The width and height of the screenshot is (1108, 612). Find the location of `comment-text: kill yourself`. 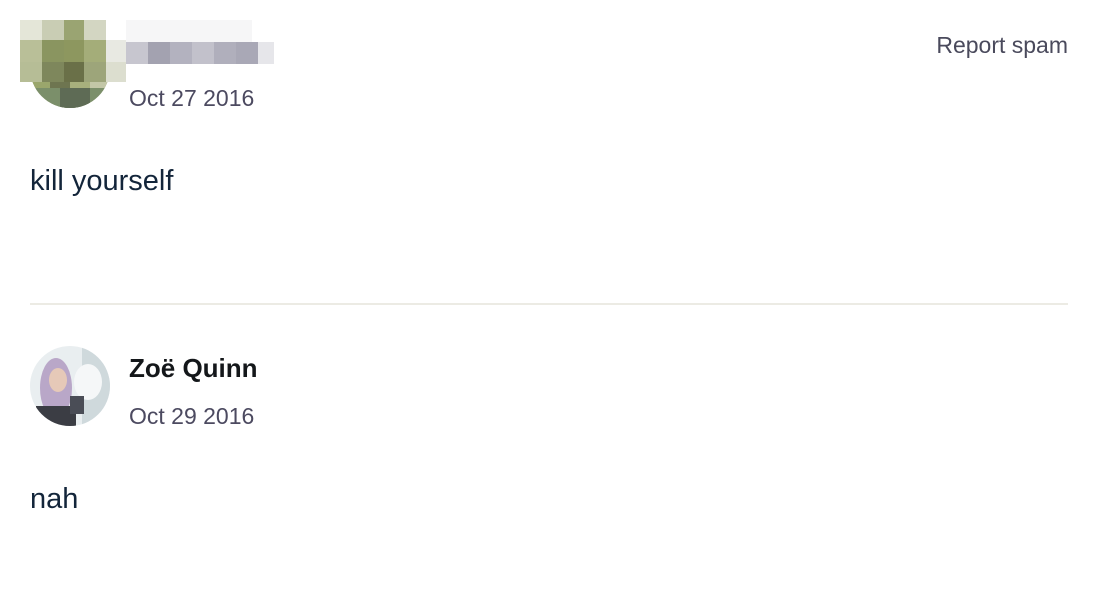

comment-text: kill yourself is located at coordinates (102, 181).